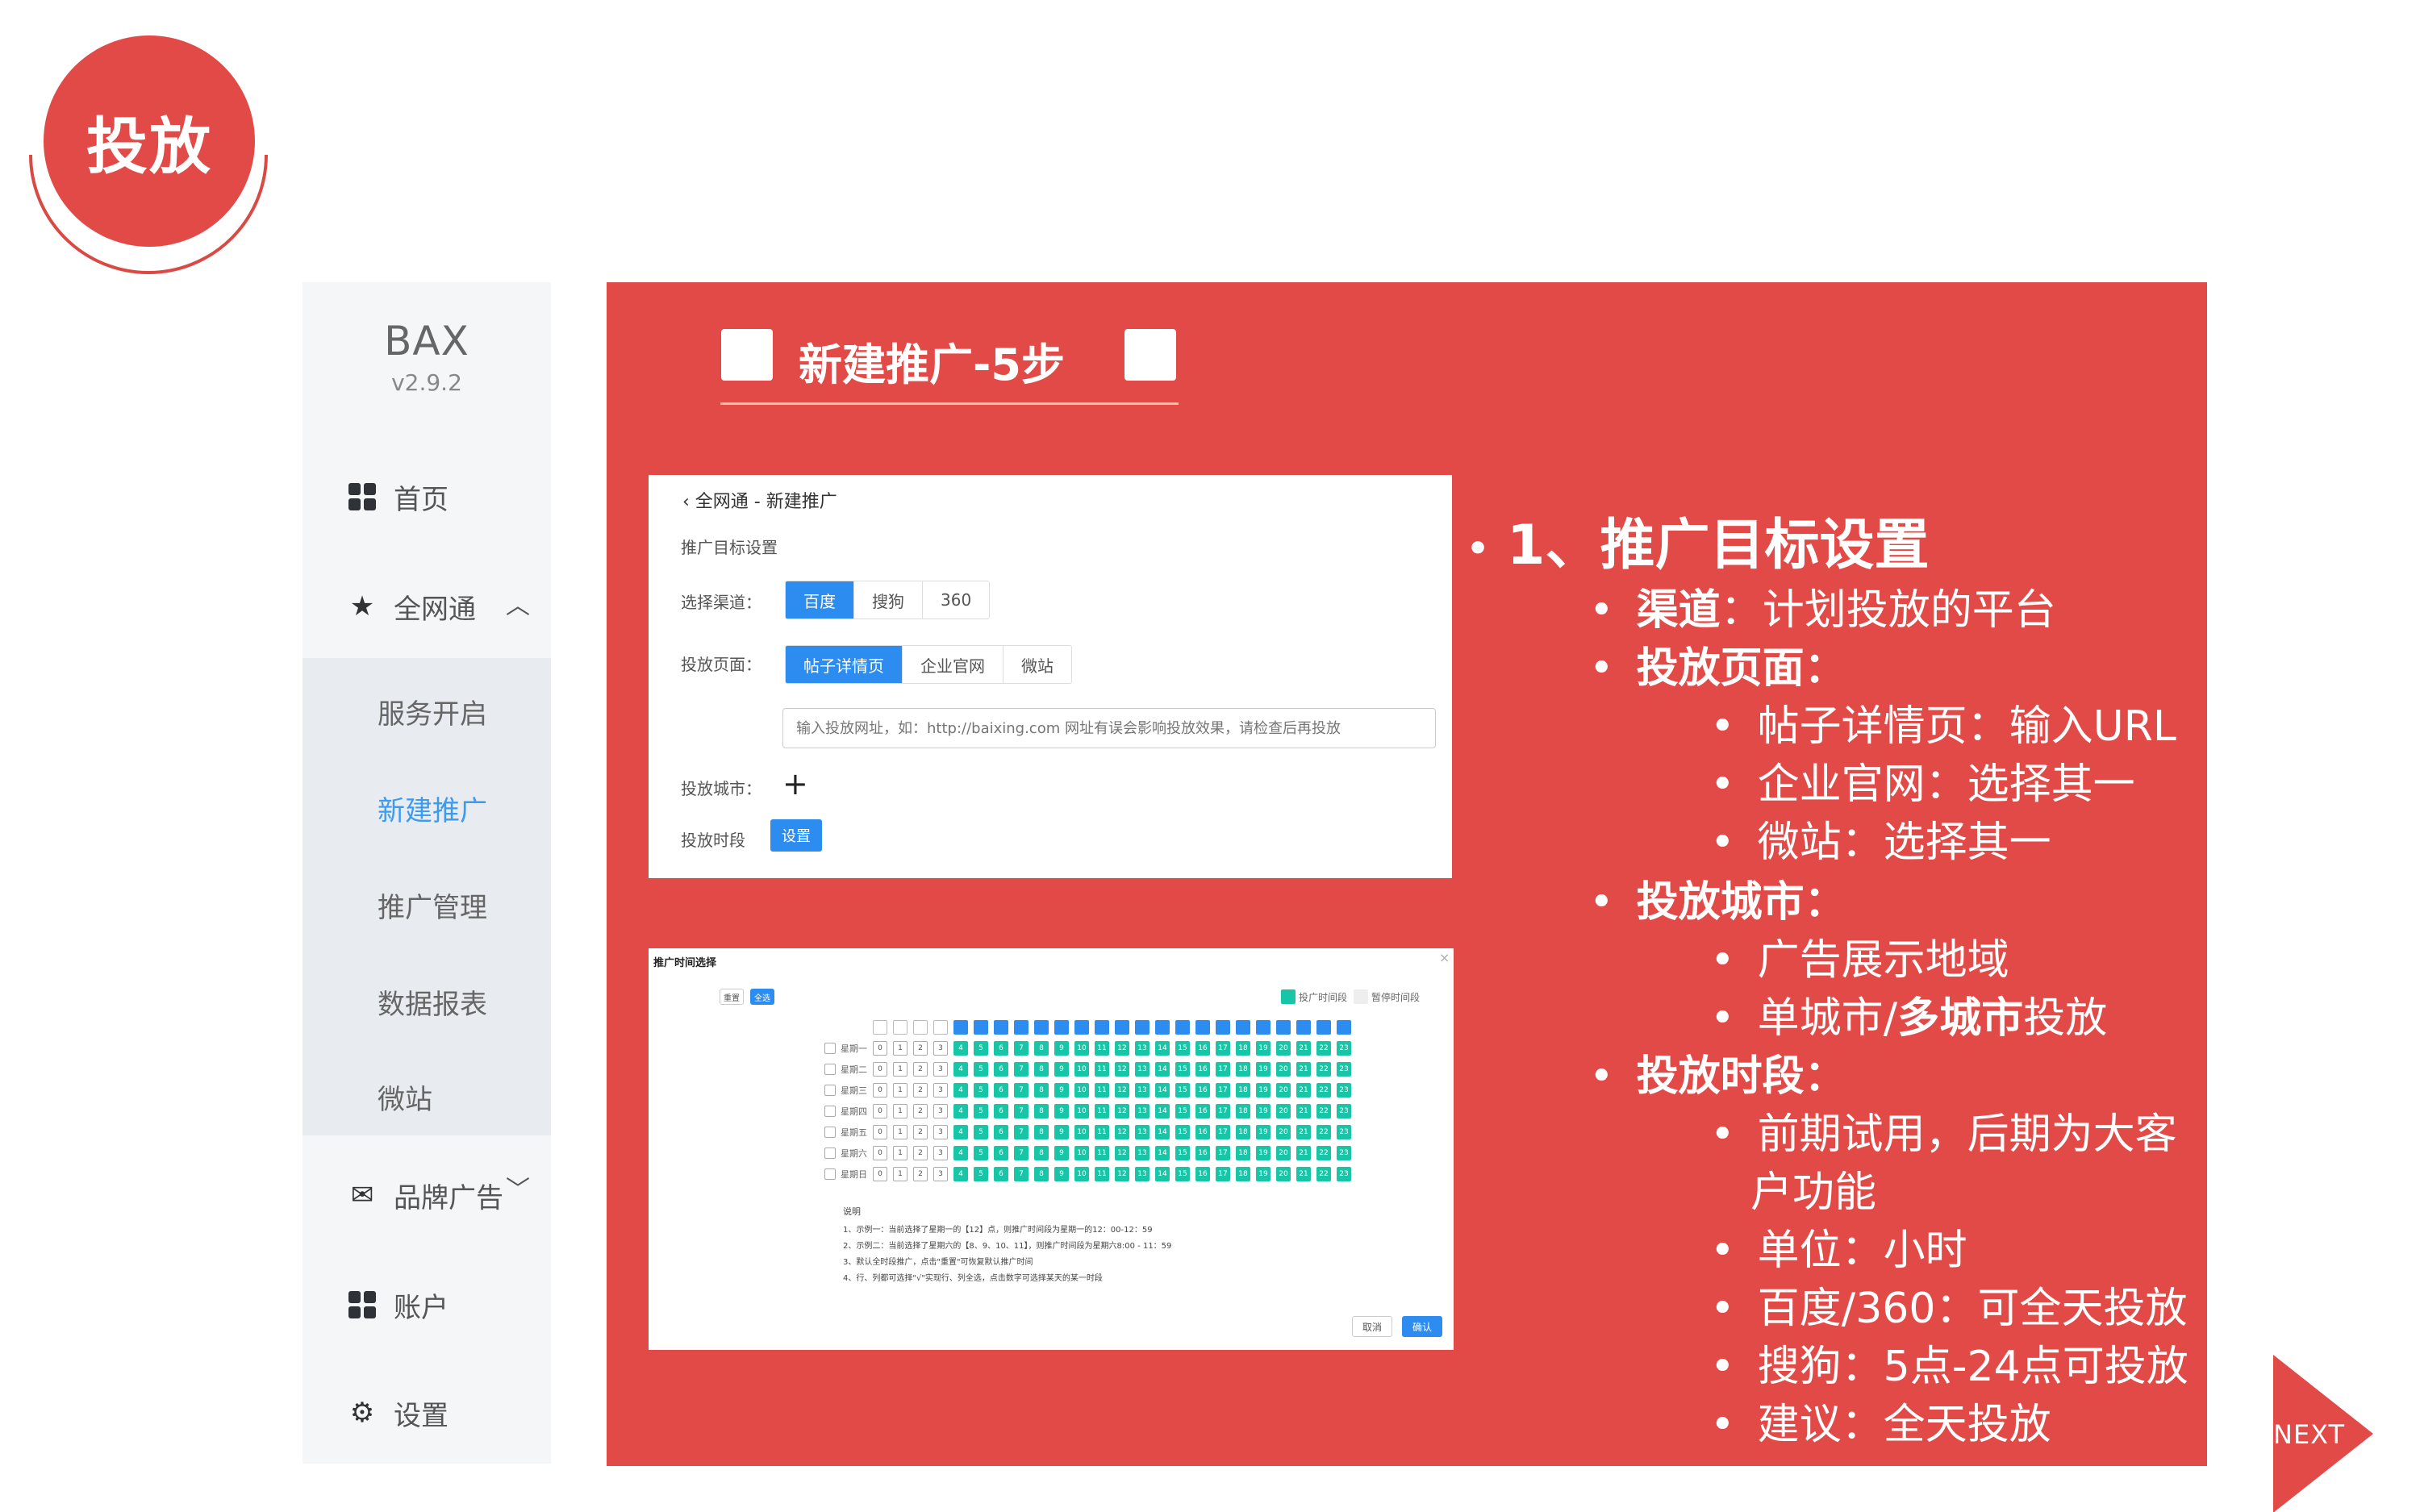  Describe the element at coordinates (432, 711) in the screenshot. I see `subnav-item-service: 服务开启` at that location.